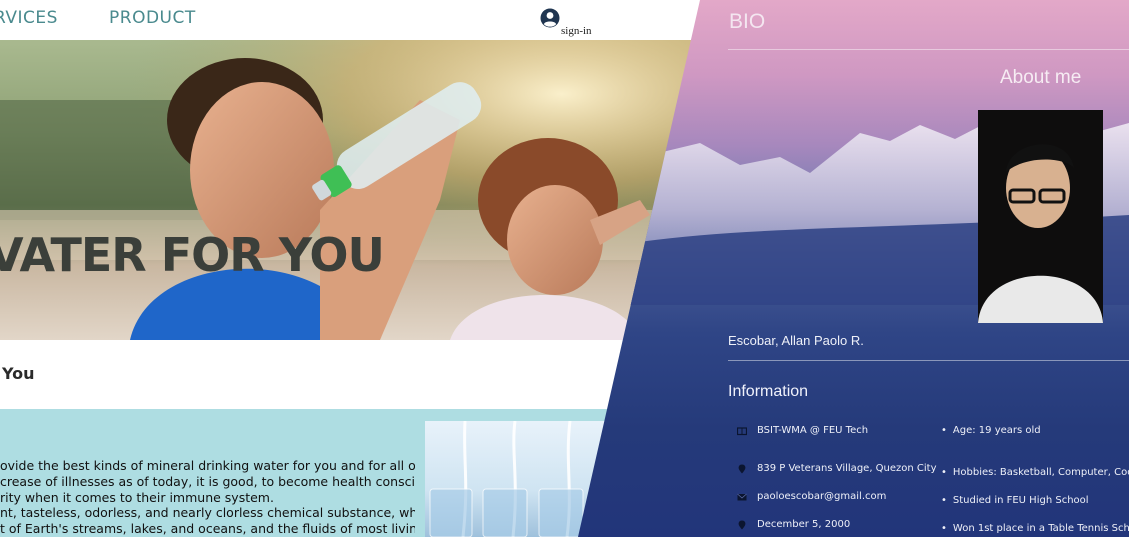 The image size is (1129, 537). What do you see at coordinates (1040, 216) in the screenshot?
I see `profile-photo` at bounding box center [1040, 216].